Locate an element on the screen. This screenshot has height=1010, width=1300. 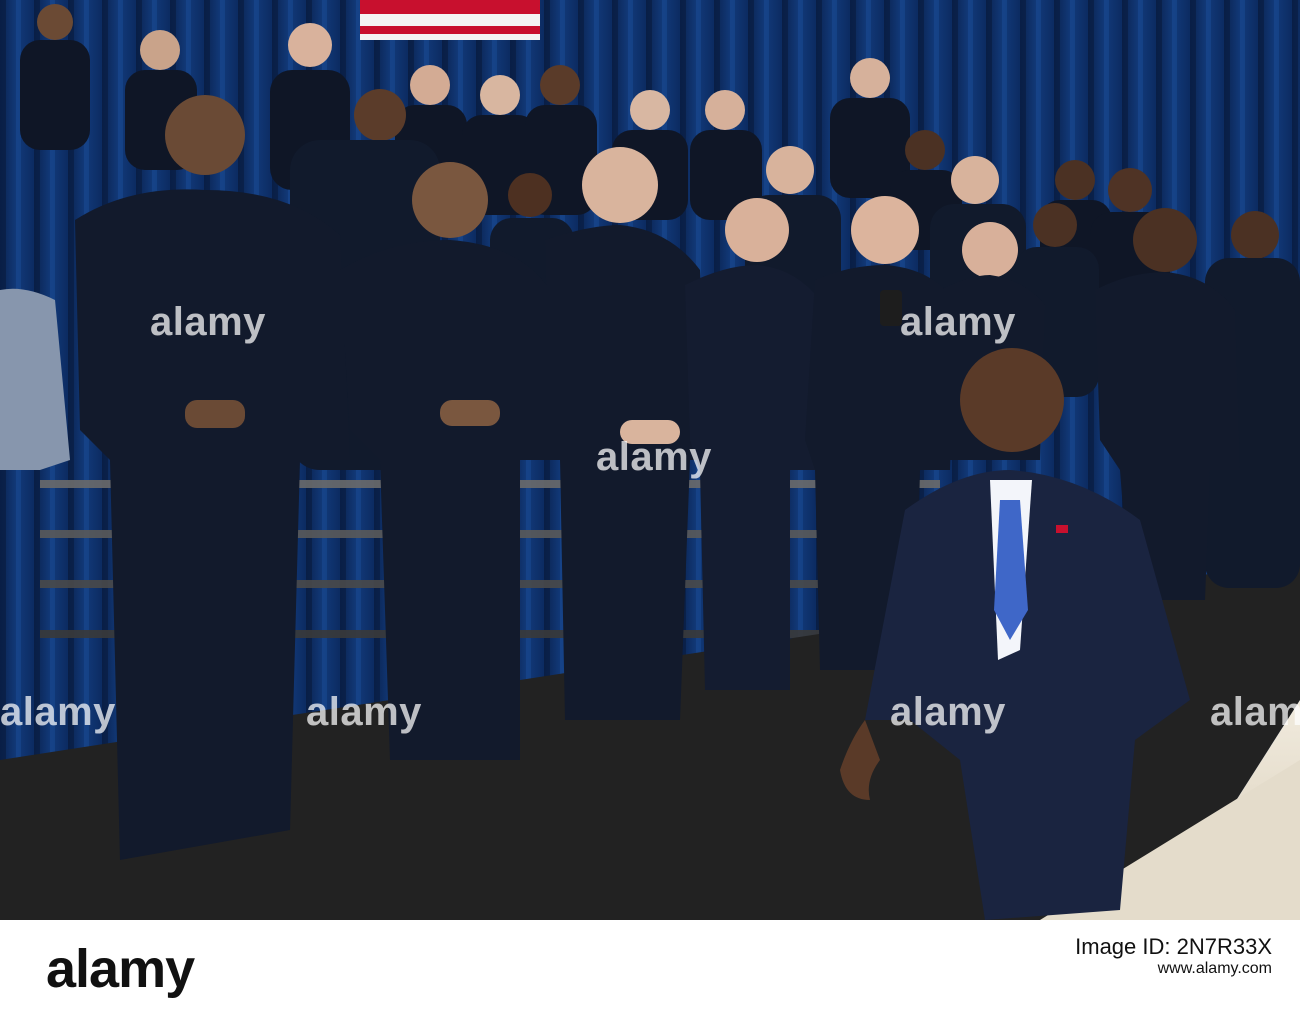
alamy-logo: alamy is located at coordinates (120, 969).